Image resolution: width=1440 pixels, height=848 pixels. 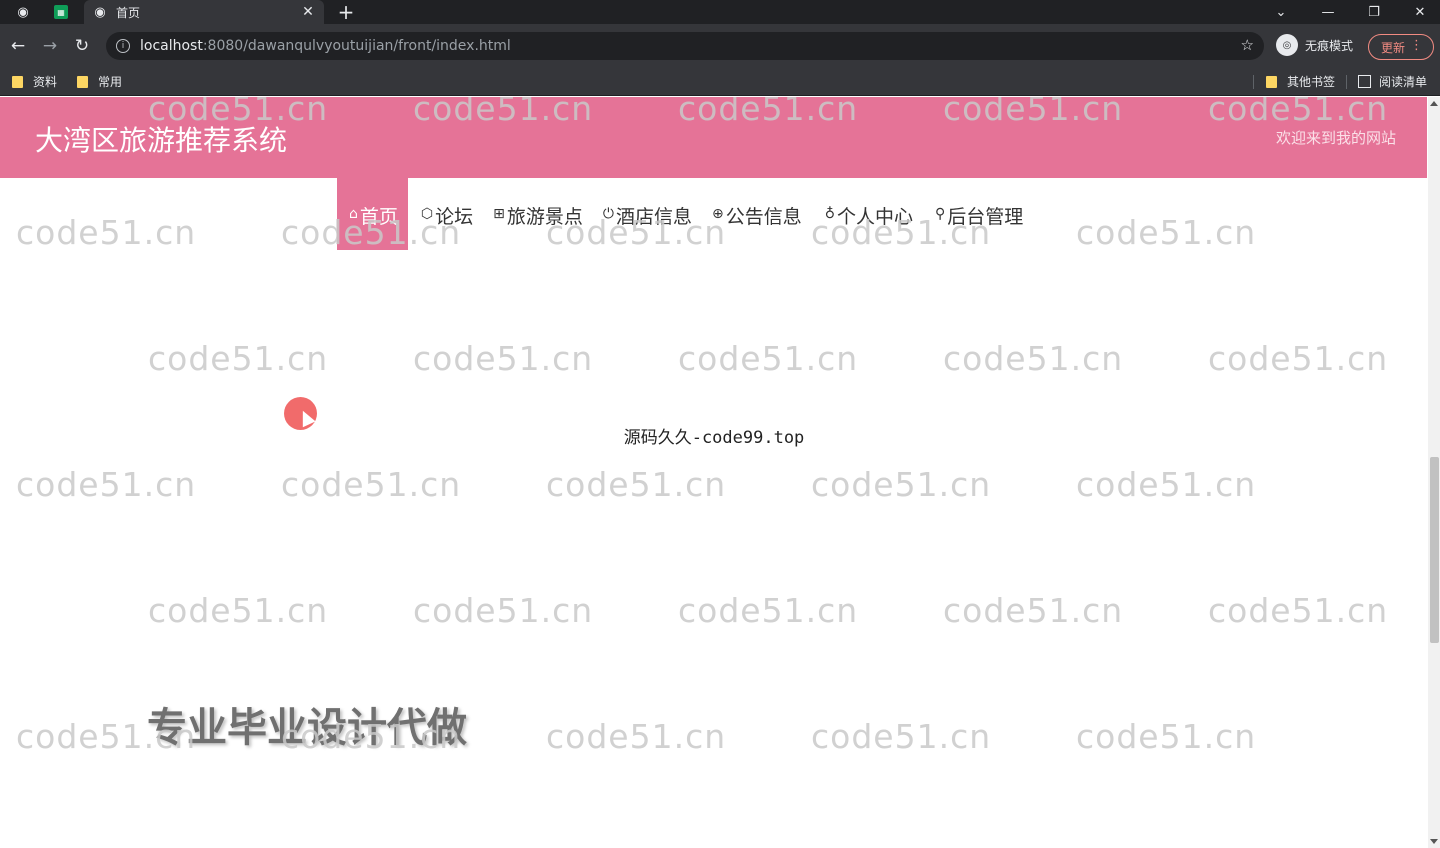 I want to click on back-icon: ←, so click(x=18, y=46).